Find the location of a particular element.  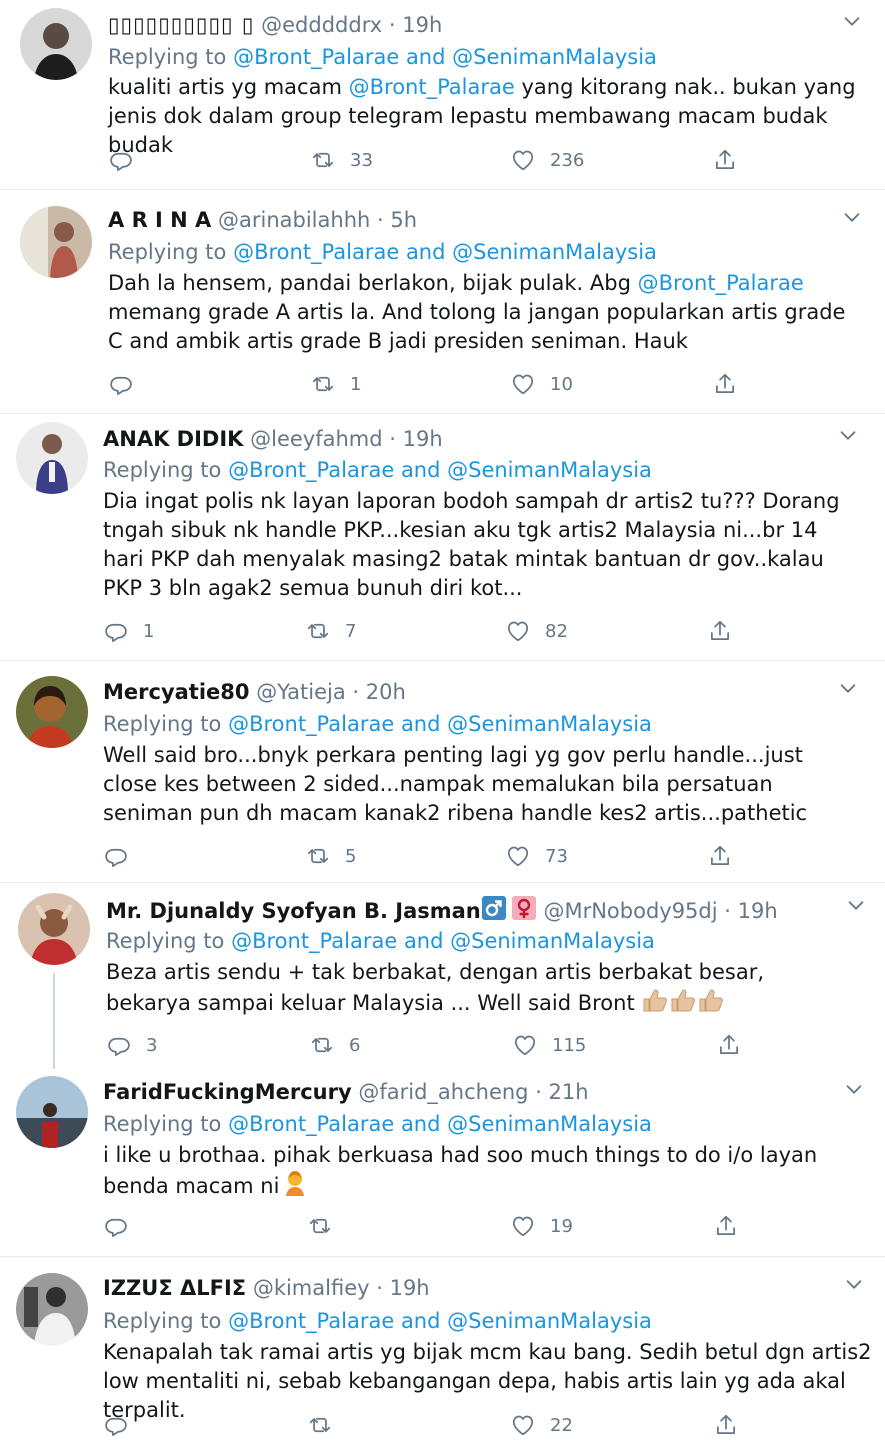

like-count: 73 is located at coordinates (556, 856).